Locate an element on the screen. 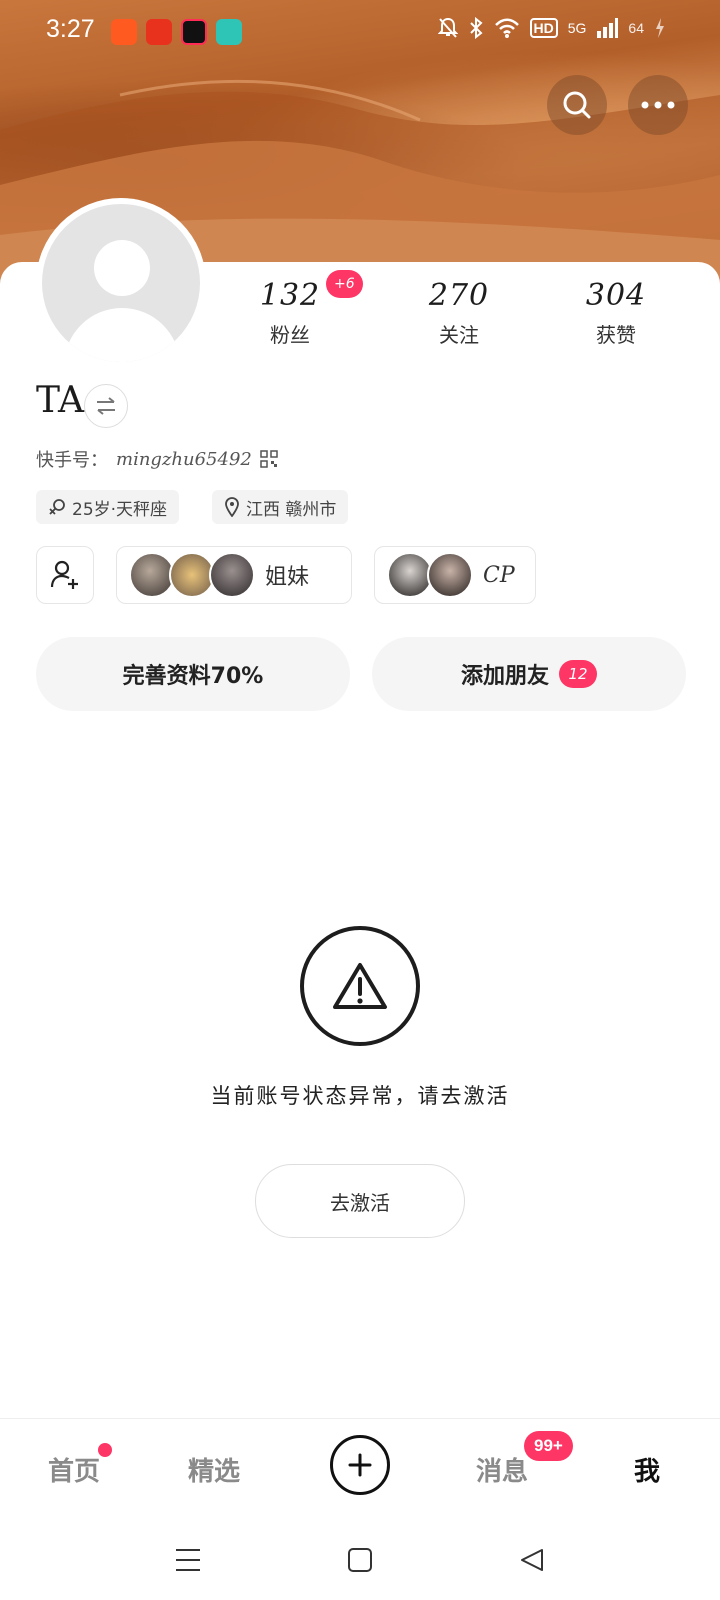 The height and width of the screenshot is (1600, 720). location-pin-icon is located at coordinates (232, 507).